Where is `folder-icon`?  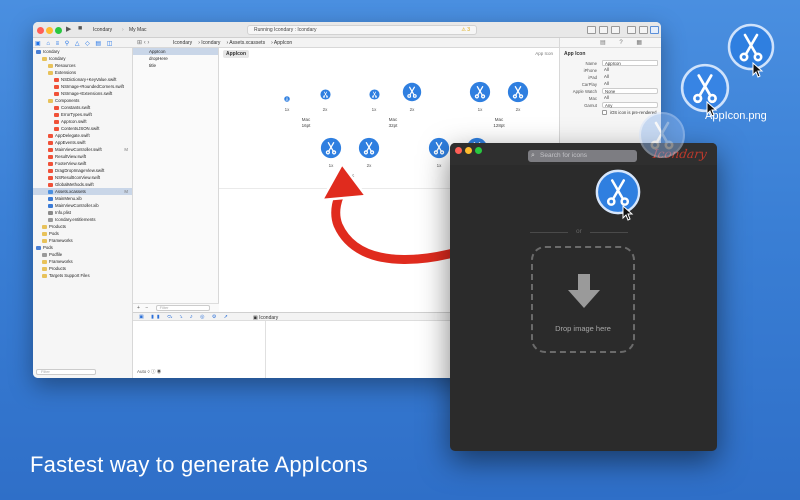
folder-icon is located at coordinates (50, 72).